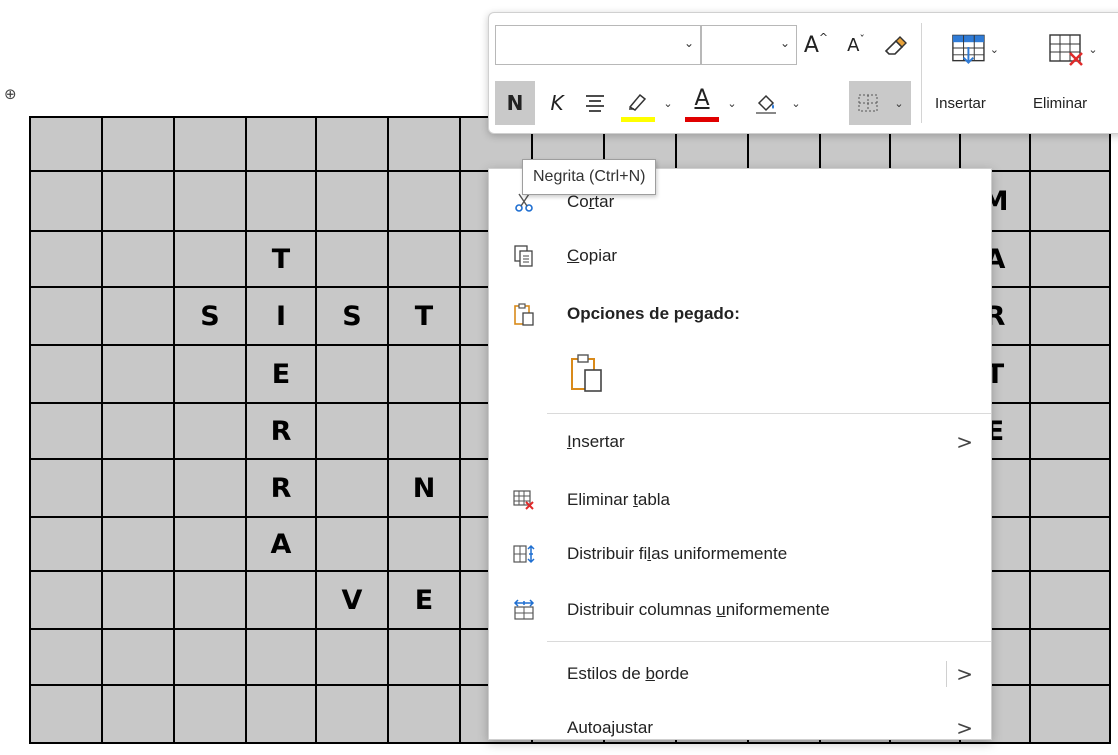 The image size is (1118, 755). What do you see at coordinates (868, 103) in the screenshot?
I see `borders-button` at bounding box center [868, 103].